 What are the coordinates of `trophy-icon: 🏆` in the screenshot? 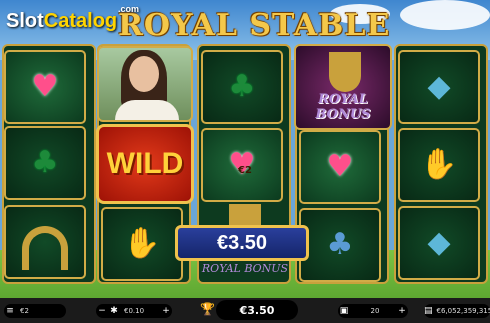 It's located at (207, 309).